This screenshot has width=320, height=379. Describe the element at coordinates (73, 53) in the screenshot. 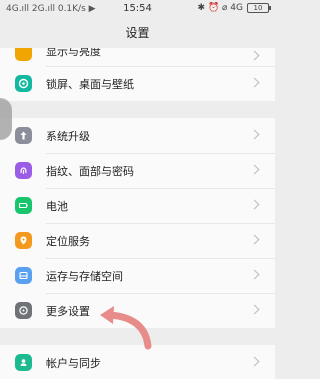

I see `settings-item-label: 显示与亮度` at that location.